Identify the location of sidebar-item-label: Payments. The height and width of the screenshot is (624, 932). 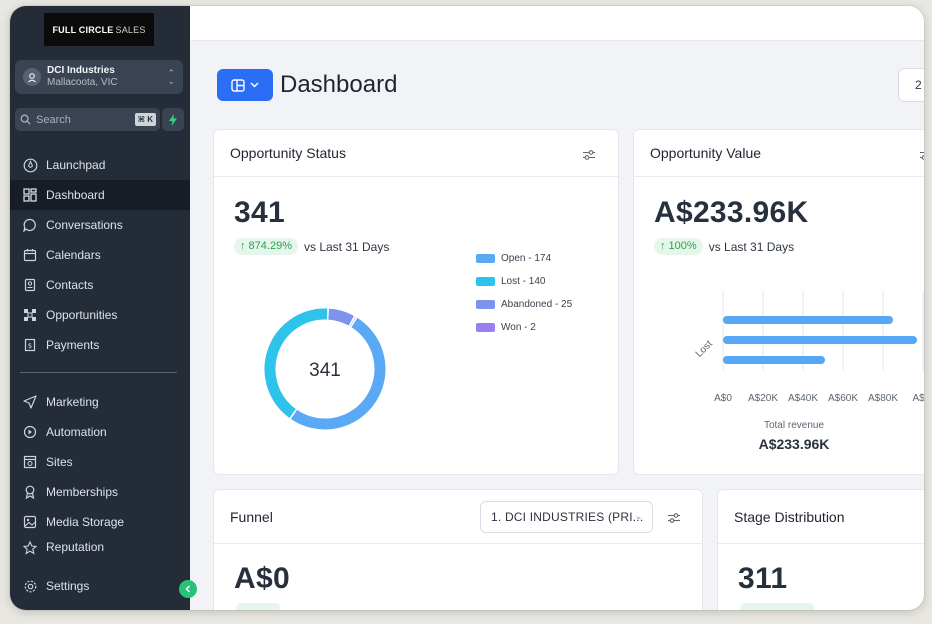
(73, 345).